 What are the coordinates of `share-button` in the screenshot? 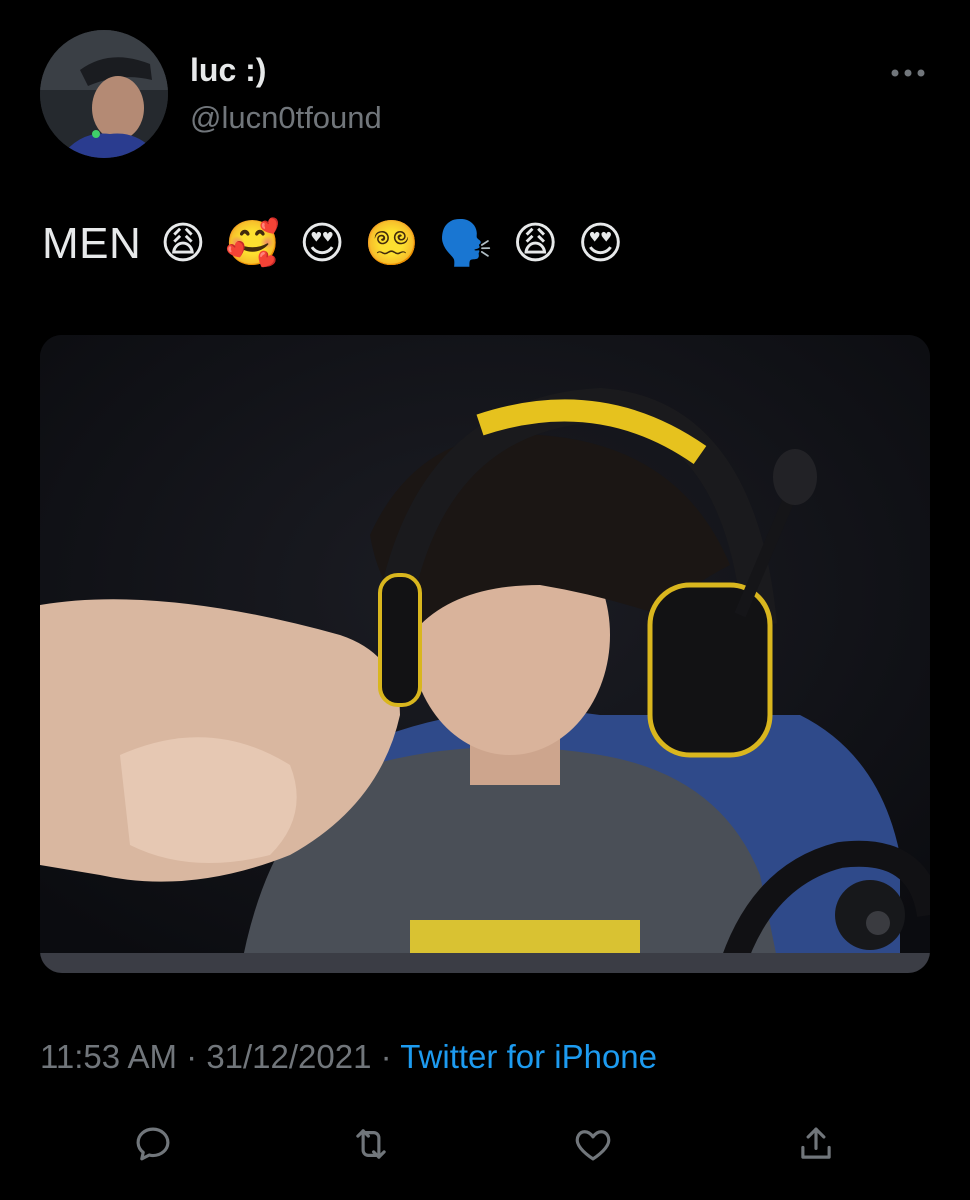 It's located at (816, 1144).